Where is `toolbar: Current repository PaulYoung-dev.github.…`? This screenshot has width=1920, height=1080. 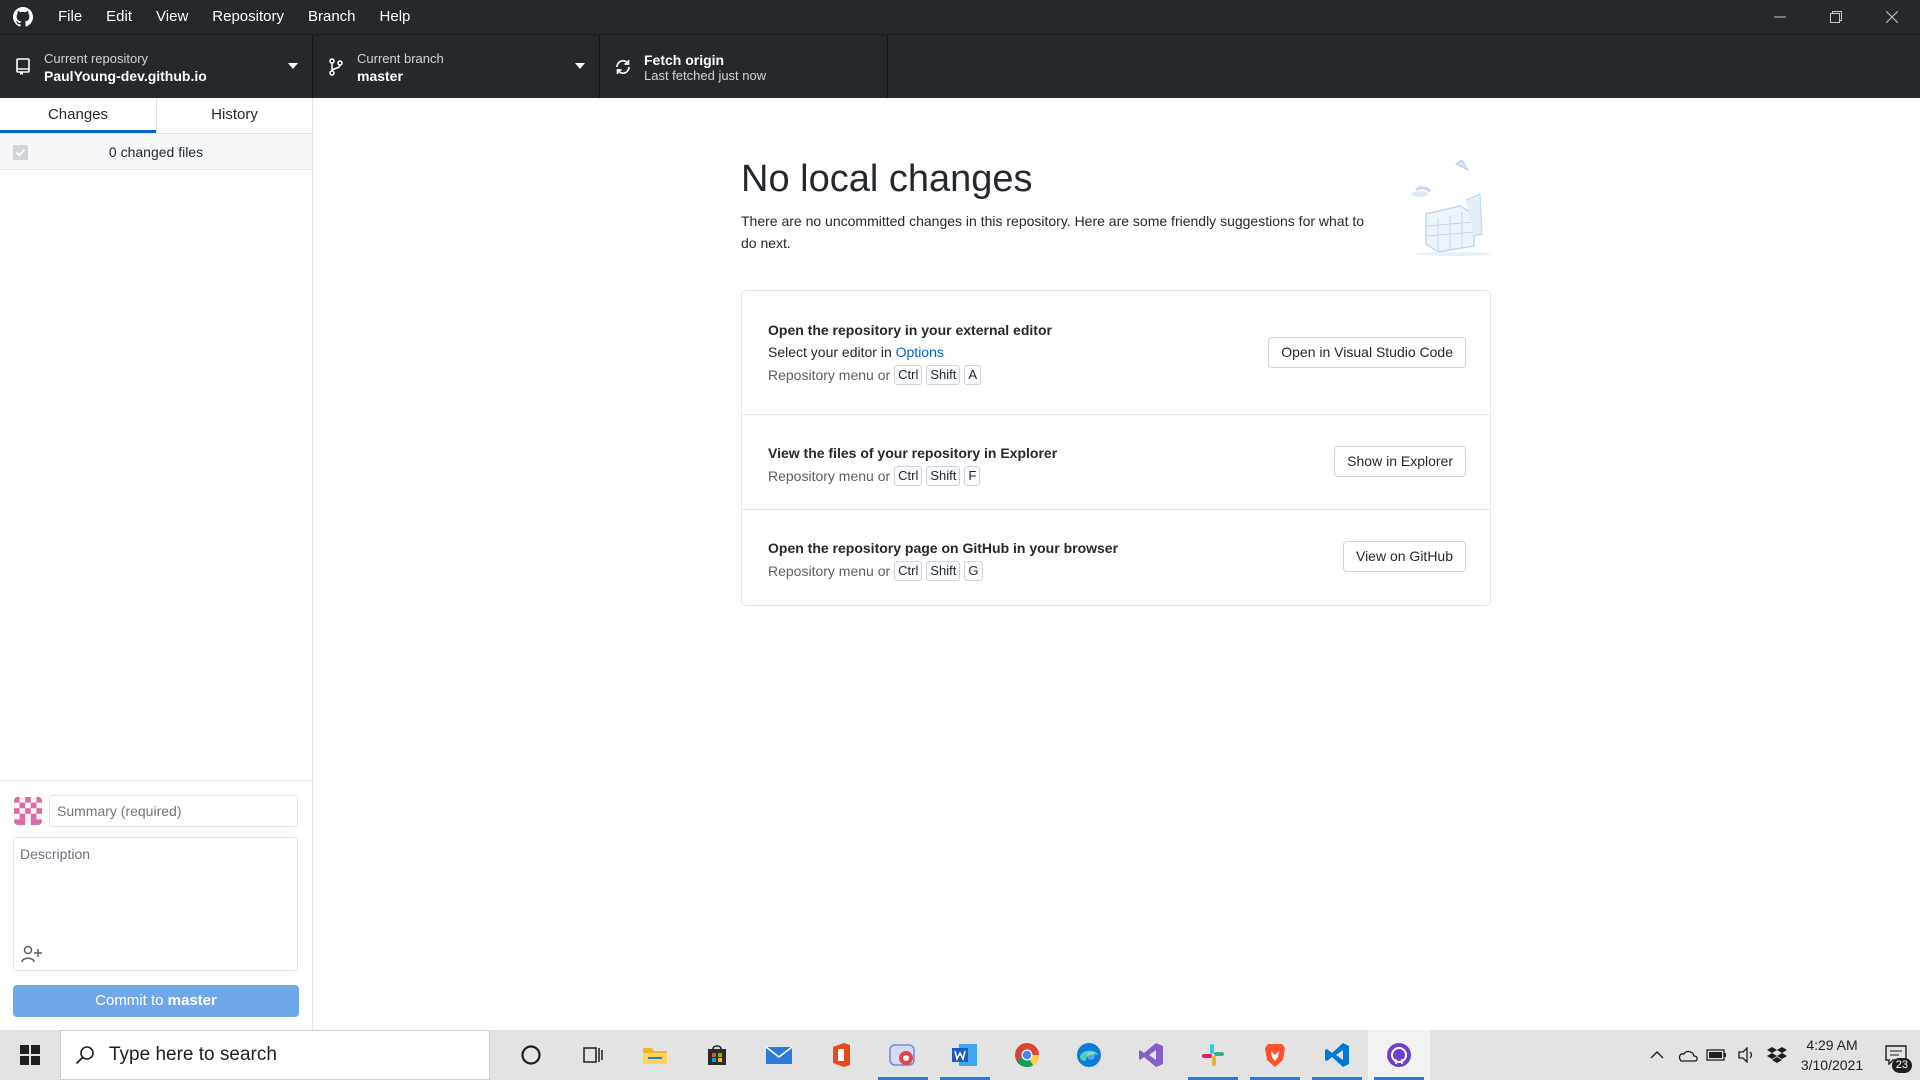 toolbar: Current repository PaulYoung-dev.github.… is located at coordinates (960, 66).